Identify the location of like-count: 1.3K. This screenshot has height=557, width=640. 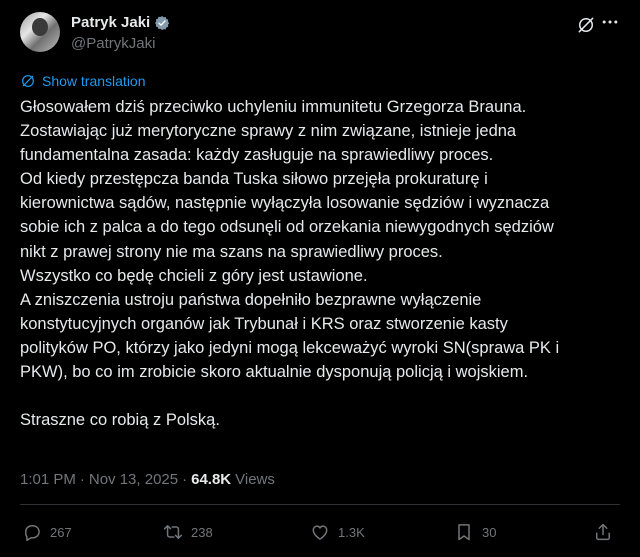
(351, 532).